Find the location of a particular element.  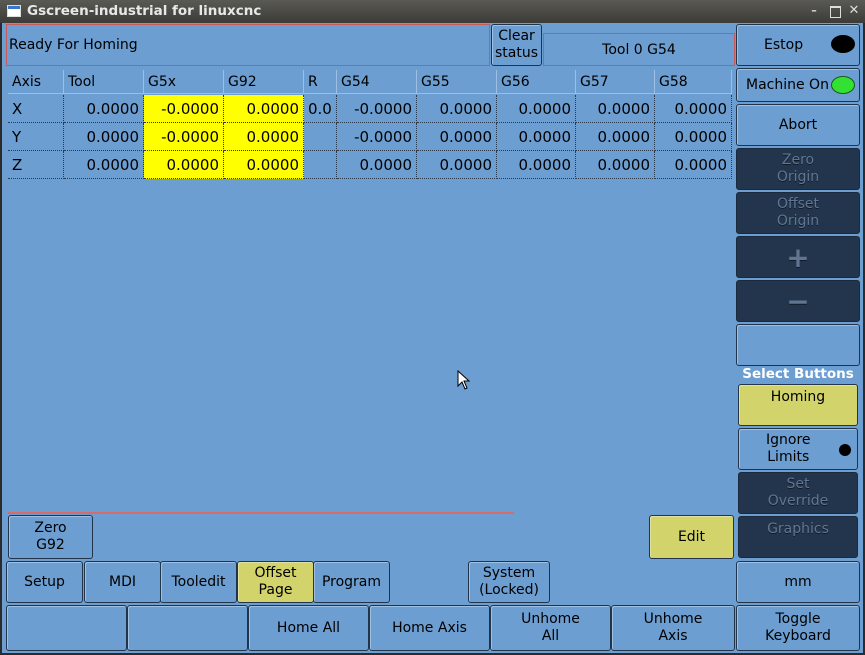

dro-cell-y-g55: 0.0000 is located at coordinates (457, 137).